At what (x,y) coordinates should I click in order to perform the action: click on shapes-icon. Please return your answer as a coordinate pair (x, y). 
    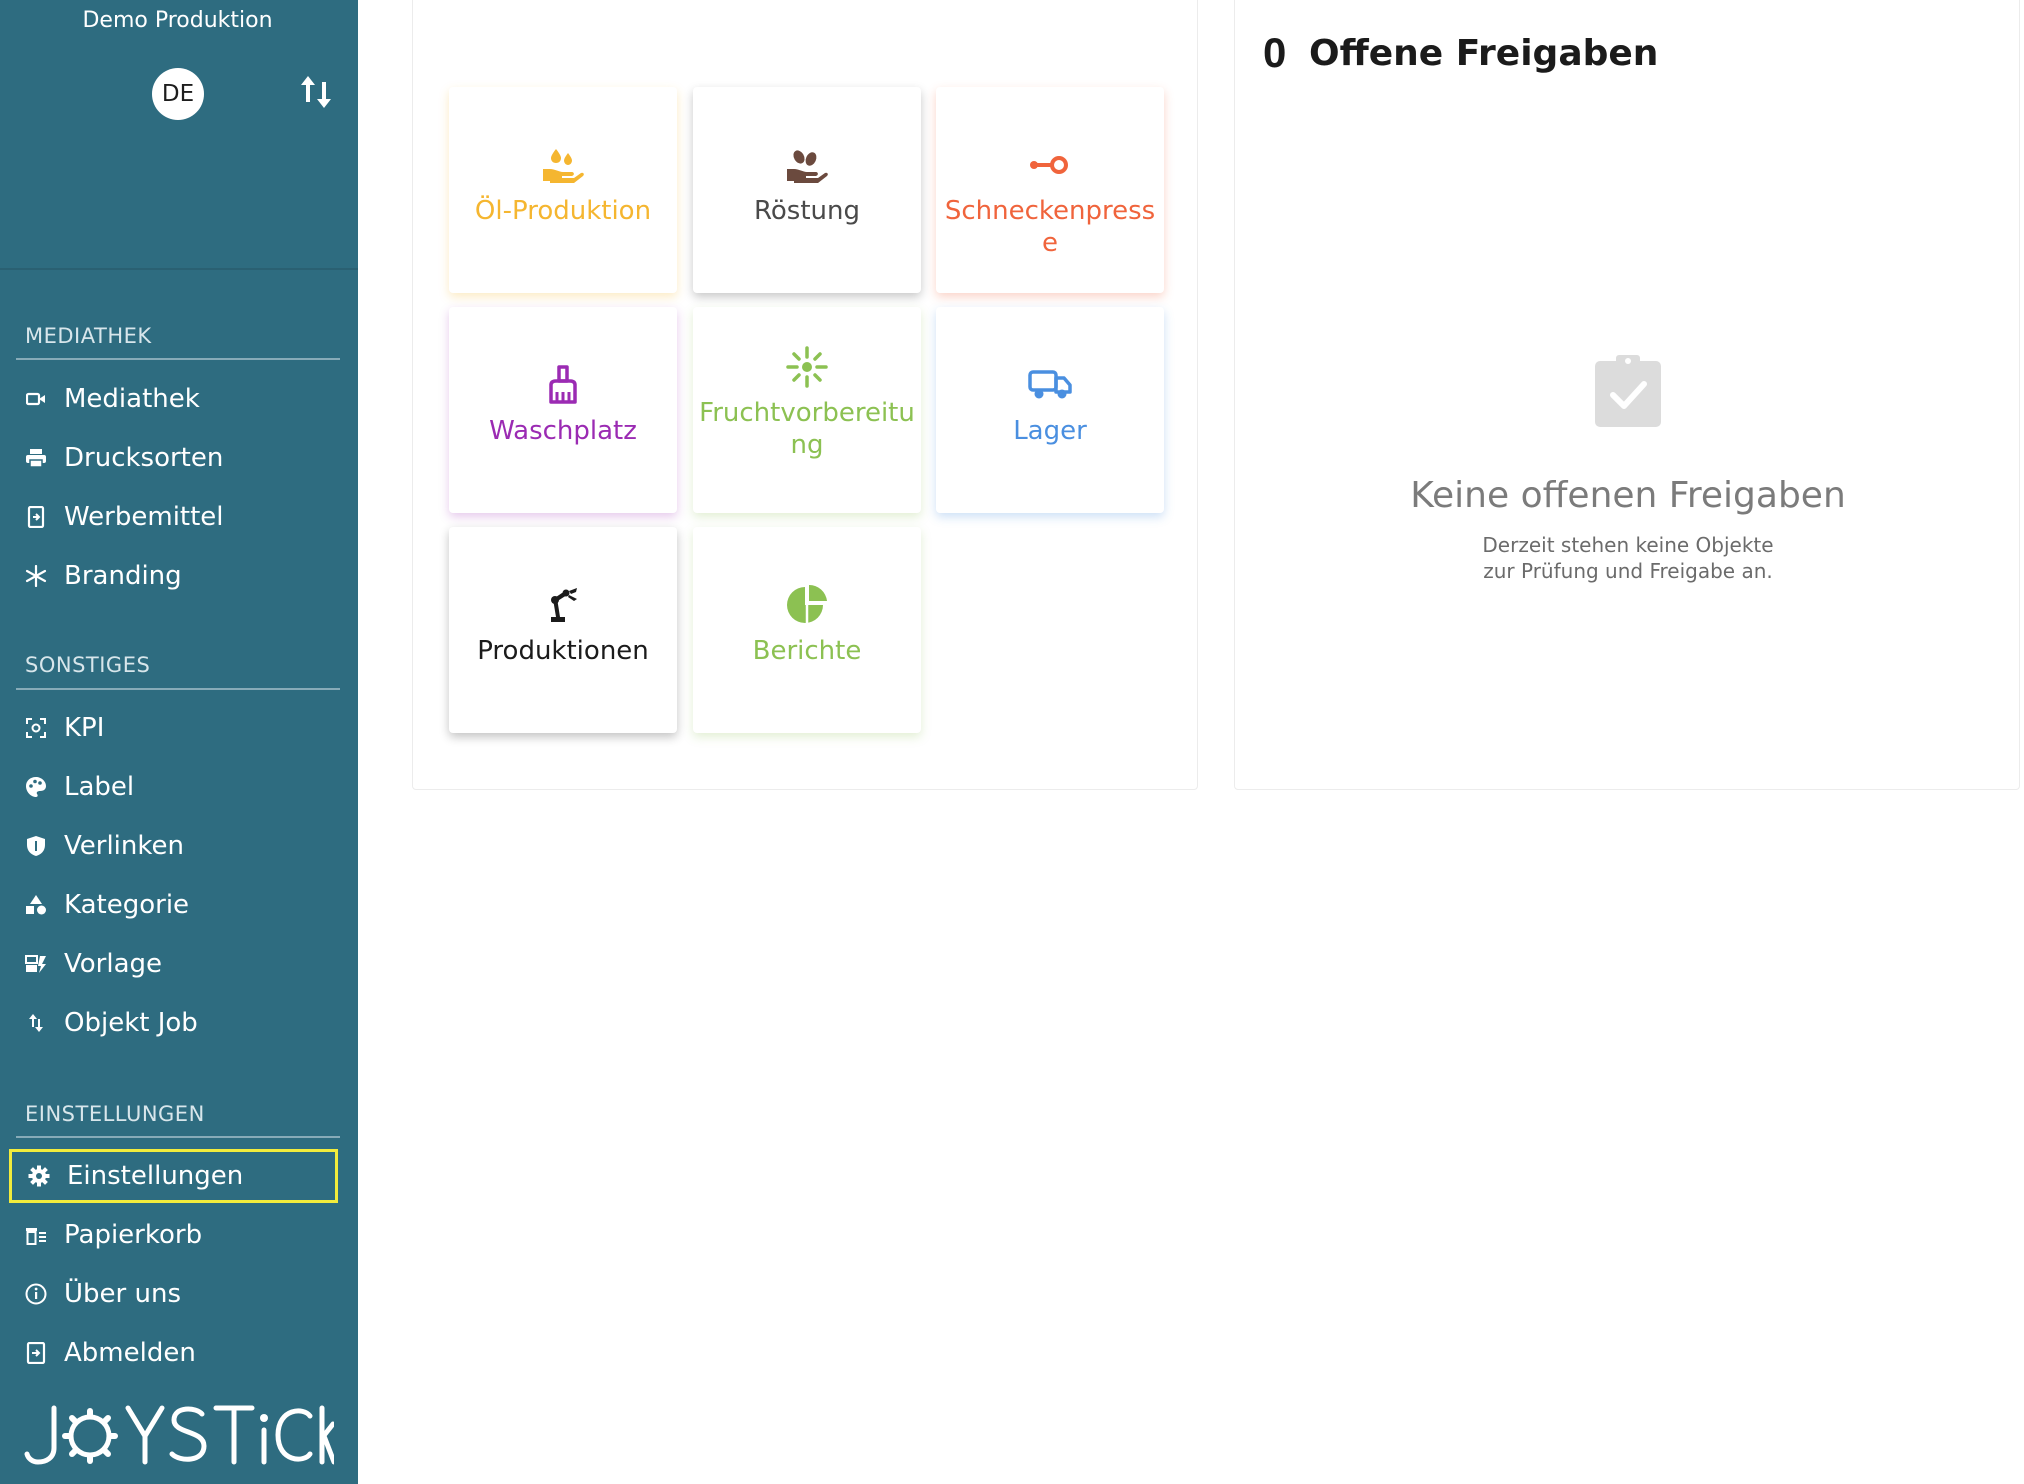
    Looking at the image, I should click on (36, 905).